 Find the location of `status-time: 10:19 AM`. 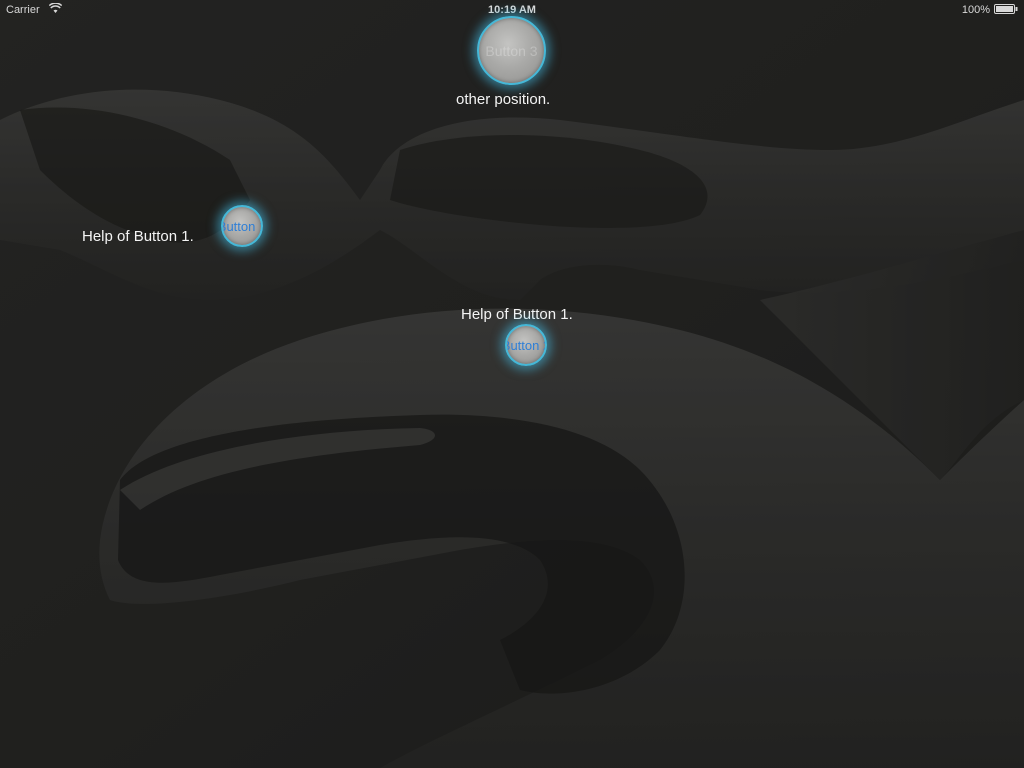

status-time: 10:19 AM is located at coordinates (512, 10).